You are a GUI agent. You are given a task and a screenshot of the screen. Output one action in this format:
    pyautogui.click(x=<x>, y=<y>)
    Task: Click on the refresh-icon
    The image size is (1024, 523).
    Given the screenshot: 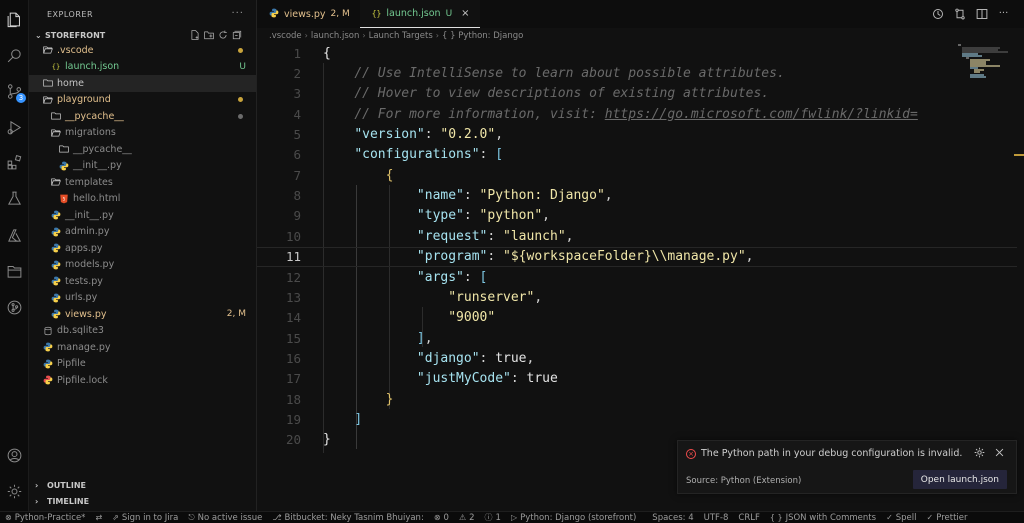 What is the action you would take?
    pyautogui.click(x=223, y=34)
    